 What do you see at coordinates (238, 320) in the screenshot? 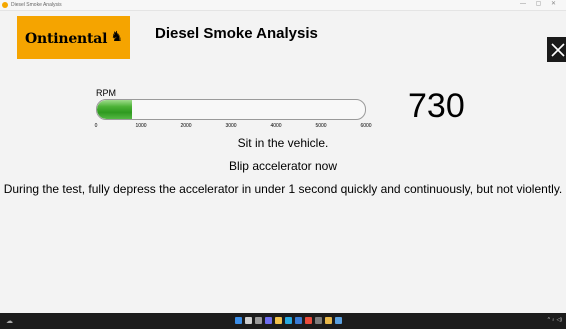
I see `start-icon` at bounding box center [238, 320].